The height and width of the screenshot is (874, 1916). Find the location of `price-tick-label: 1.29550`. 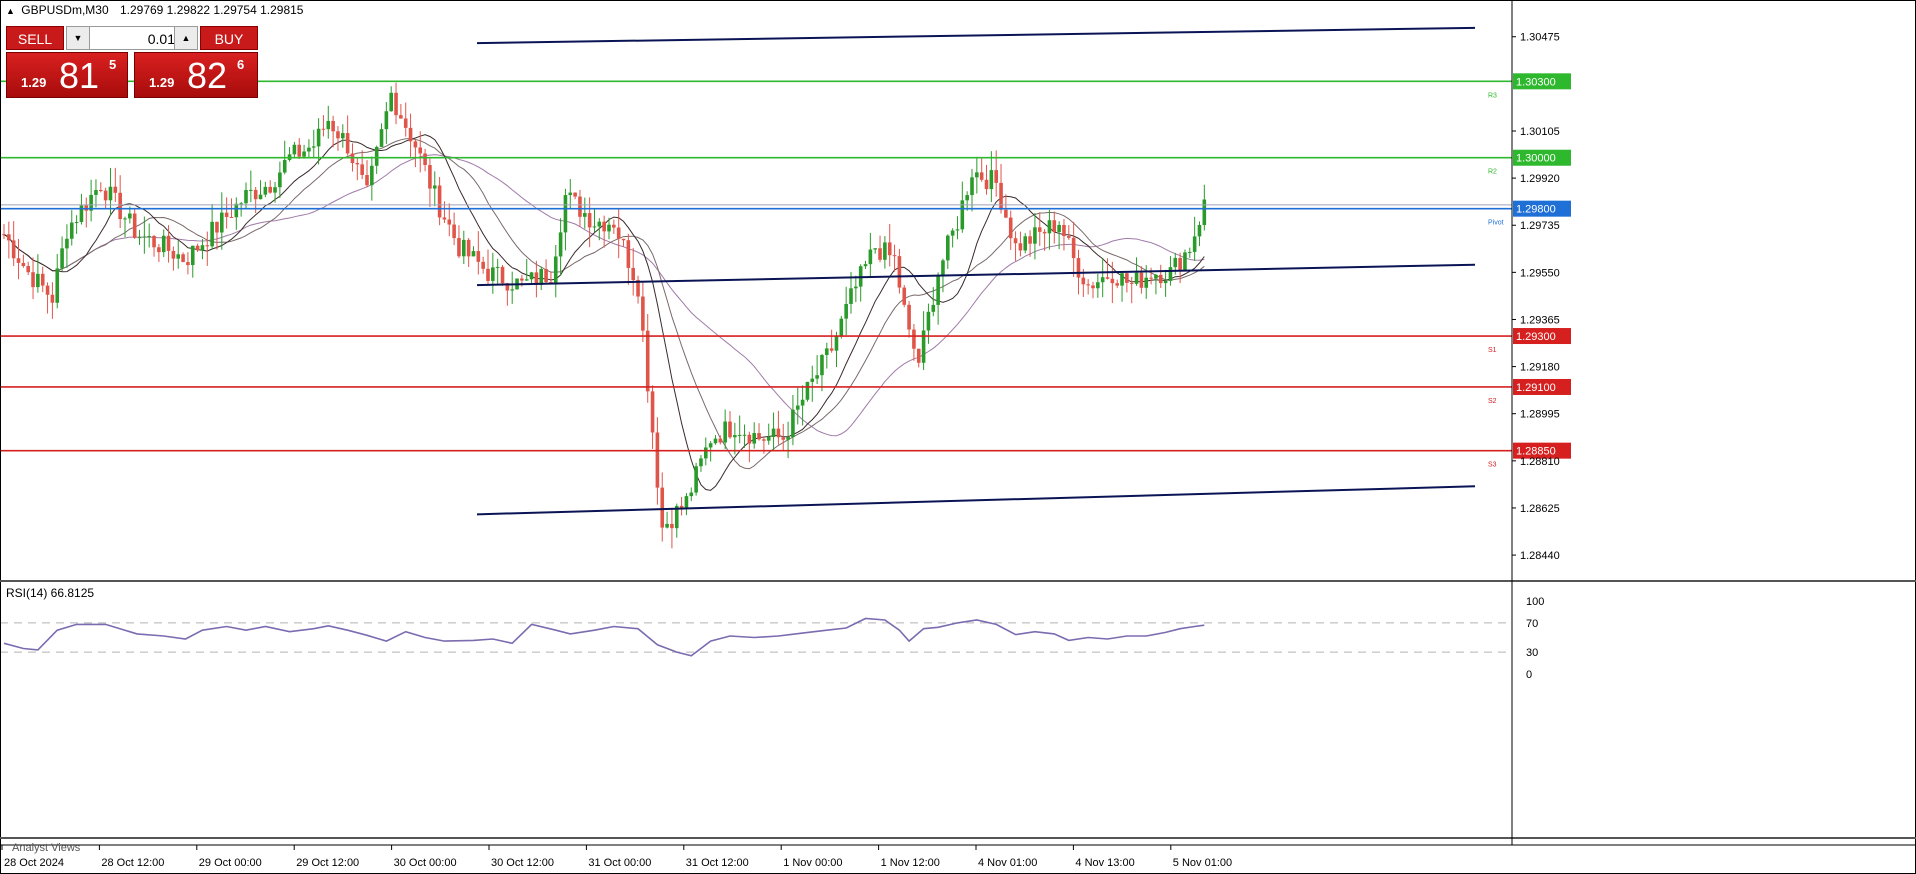

price-tick-label: 1.29550 is located at coordinates (1540, 273).